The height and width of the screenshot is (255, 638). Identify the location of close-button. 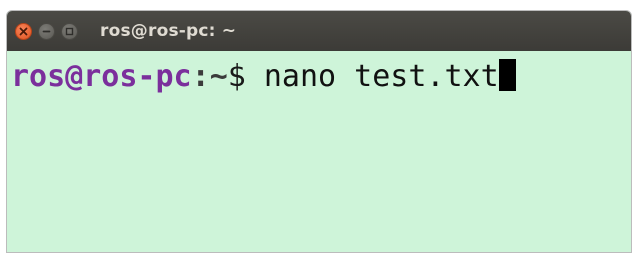
(23, 31).